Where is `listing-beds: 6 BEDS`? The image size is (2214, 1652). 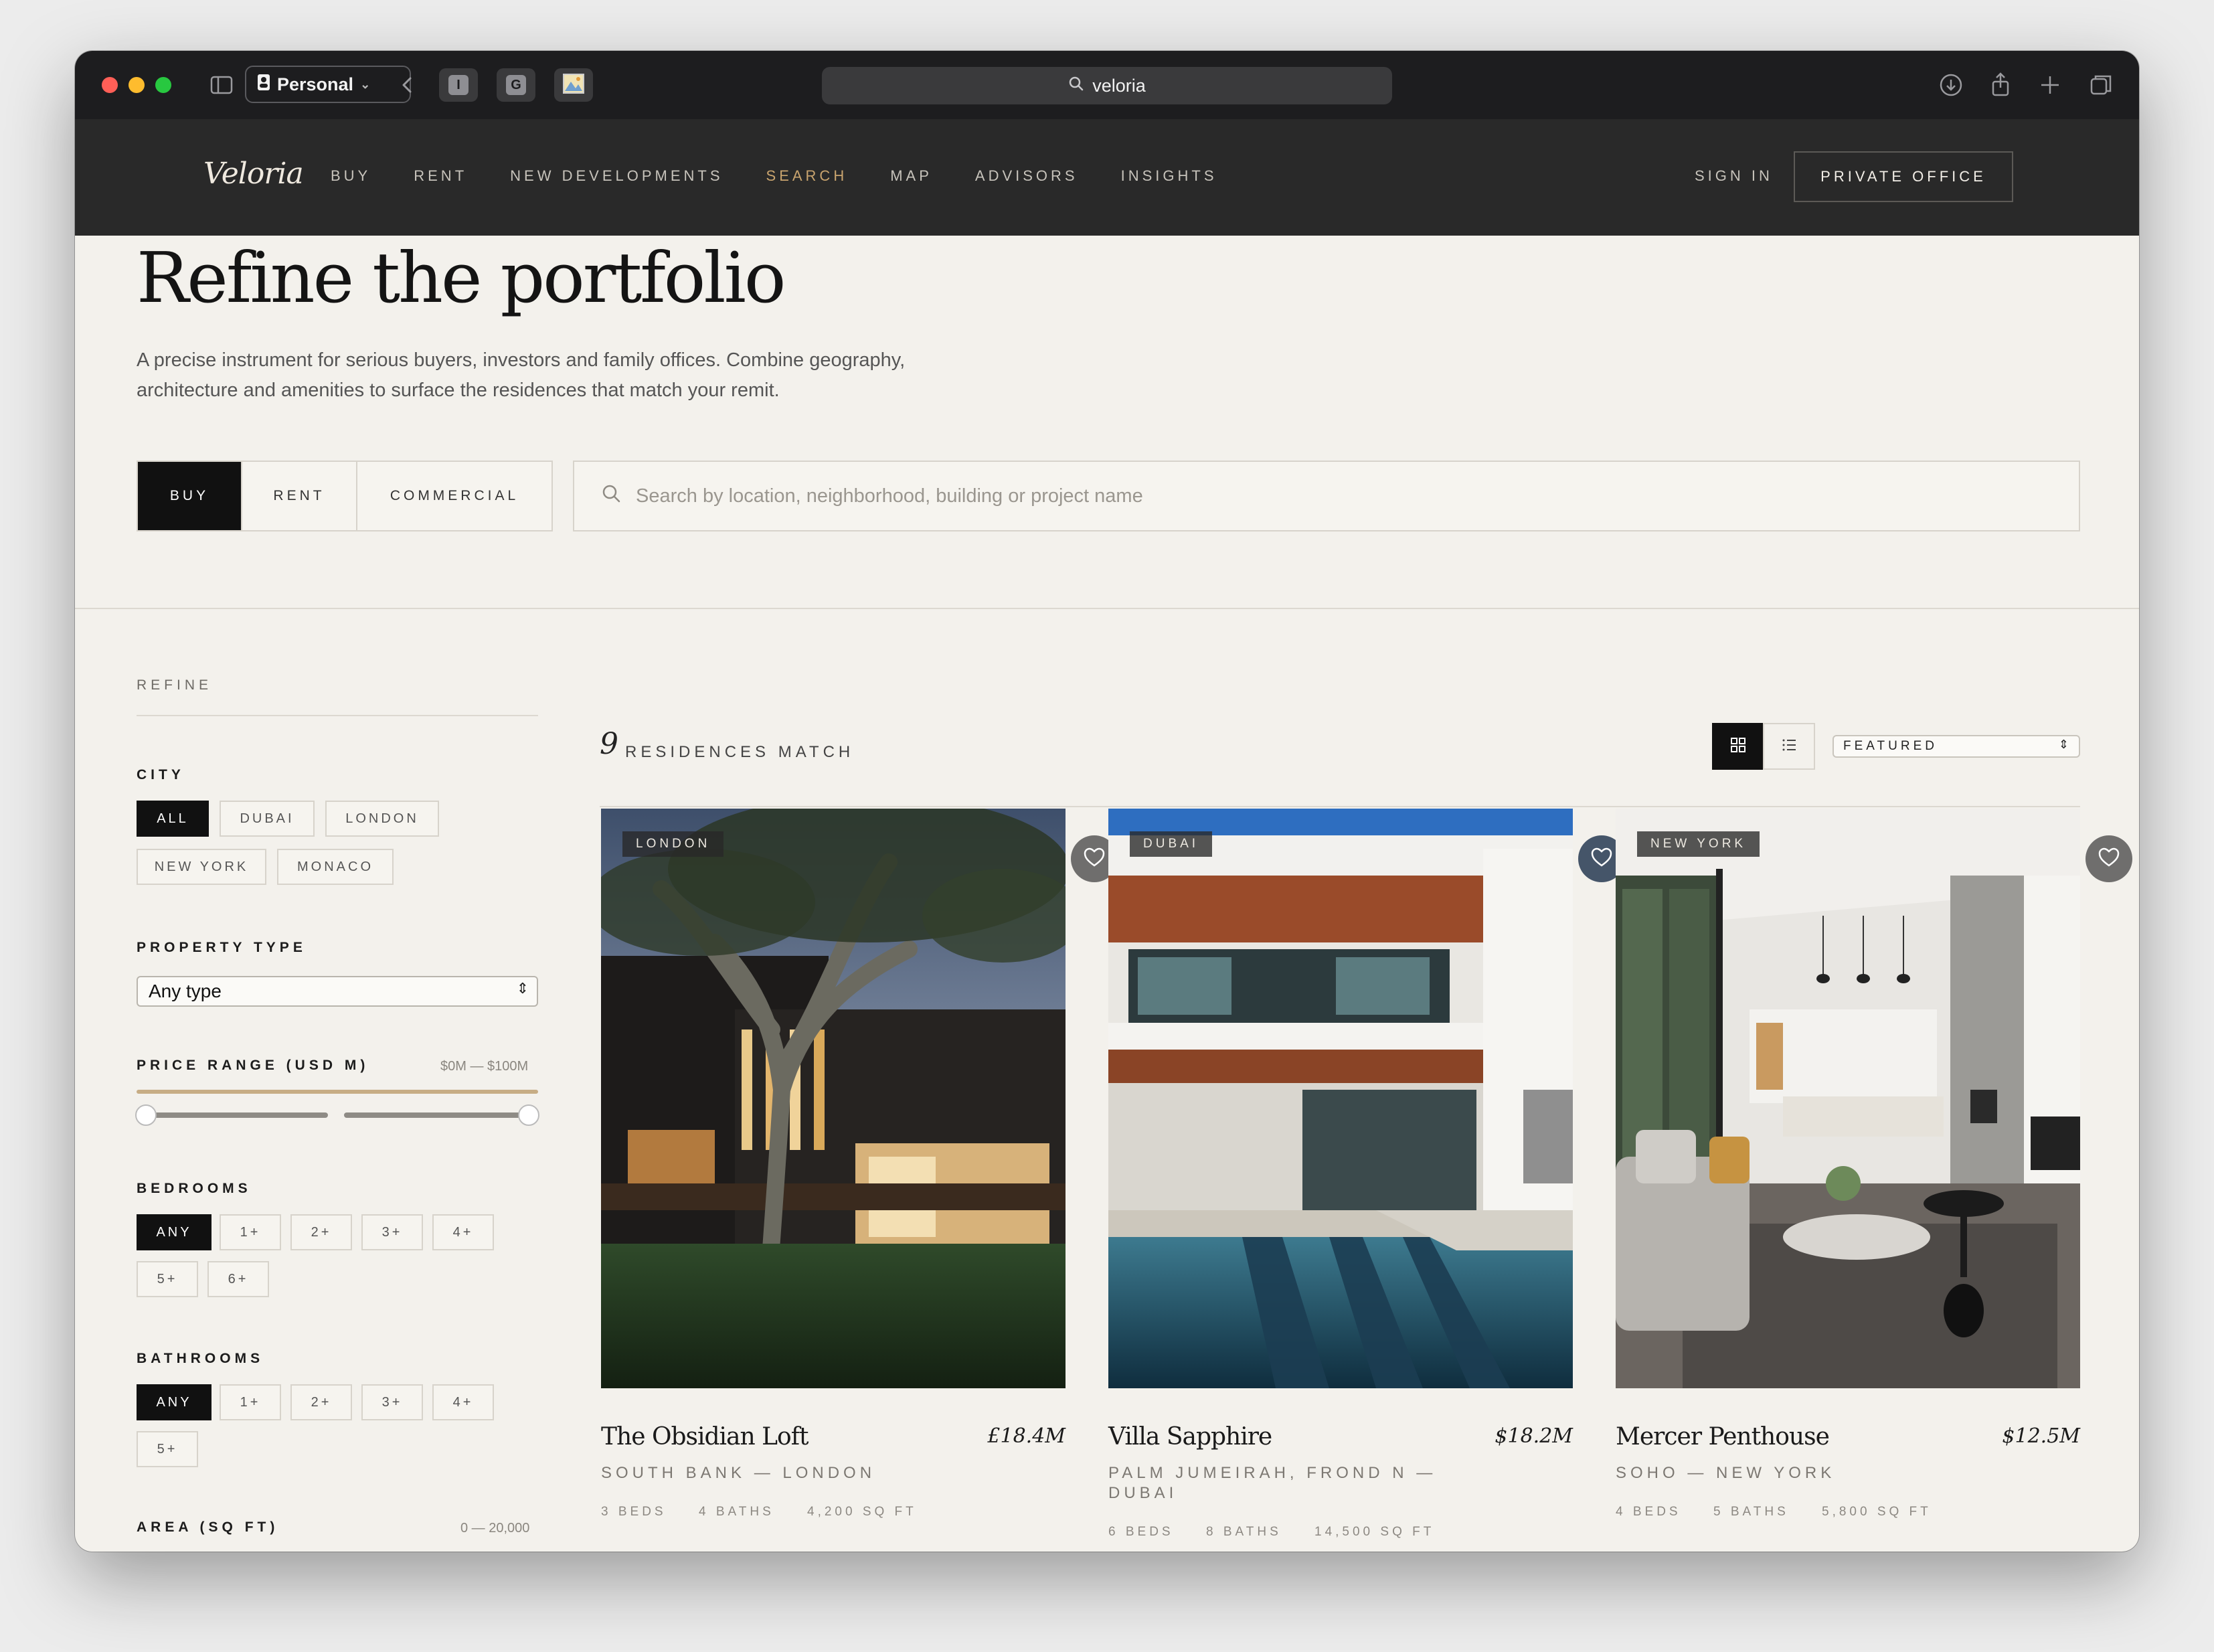
listing-beds: 6 BEDS is located at coordinates (1141, 1532).